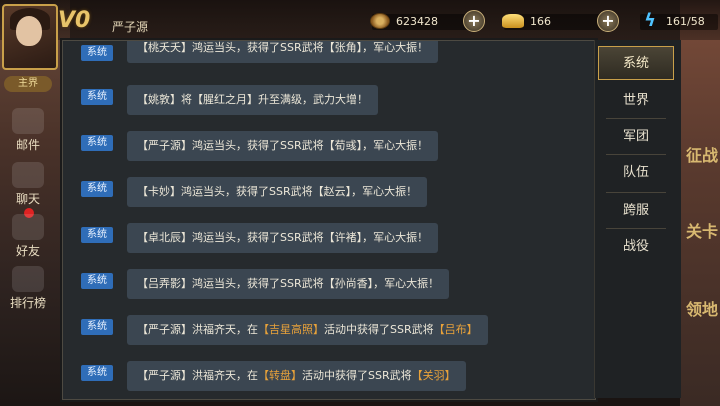 This screenshot has height=406, width=720. I want to click on message-bubble: 【吕弄影】鸿运当头，获得了SSR武将【孙尚香】，军心大振！, so click(288, 284).